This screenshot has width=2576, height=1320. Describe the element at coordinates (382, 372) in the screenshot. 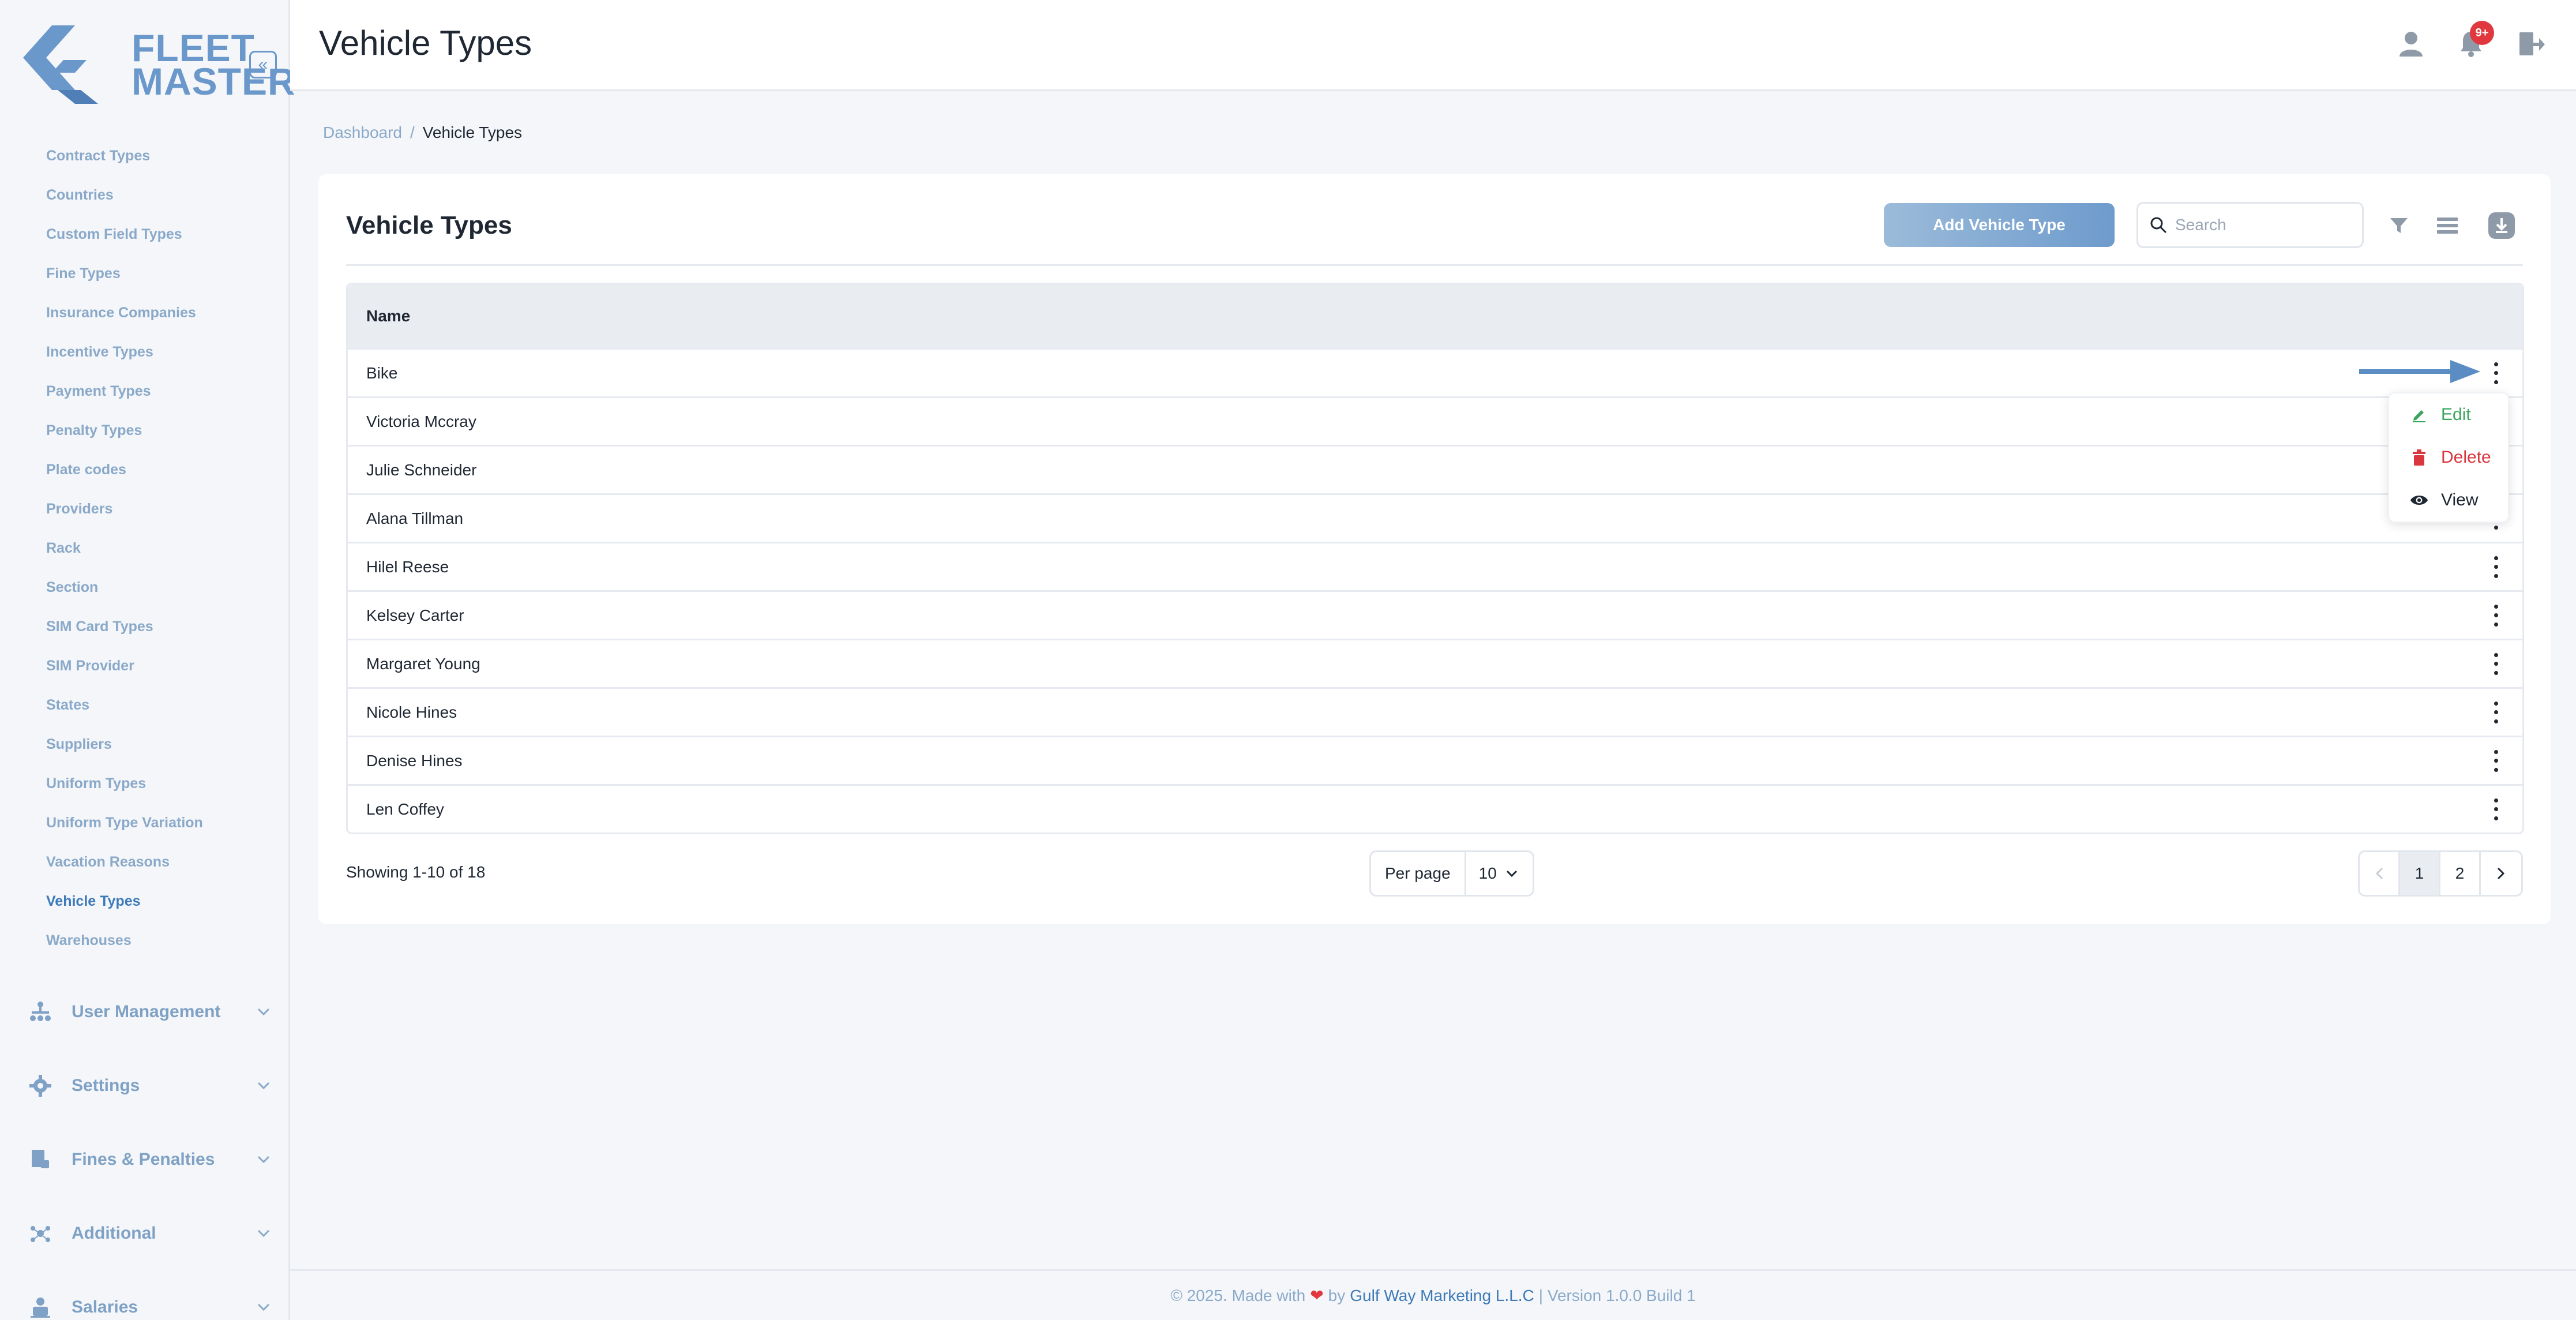

I see `row-name: Bike` at that location.